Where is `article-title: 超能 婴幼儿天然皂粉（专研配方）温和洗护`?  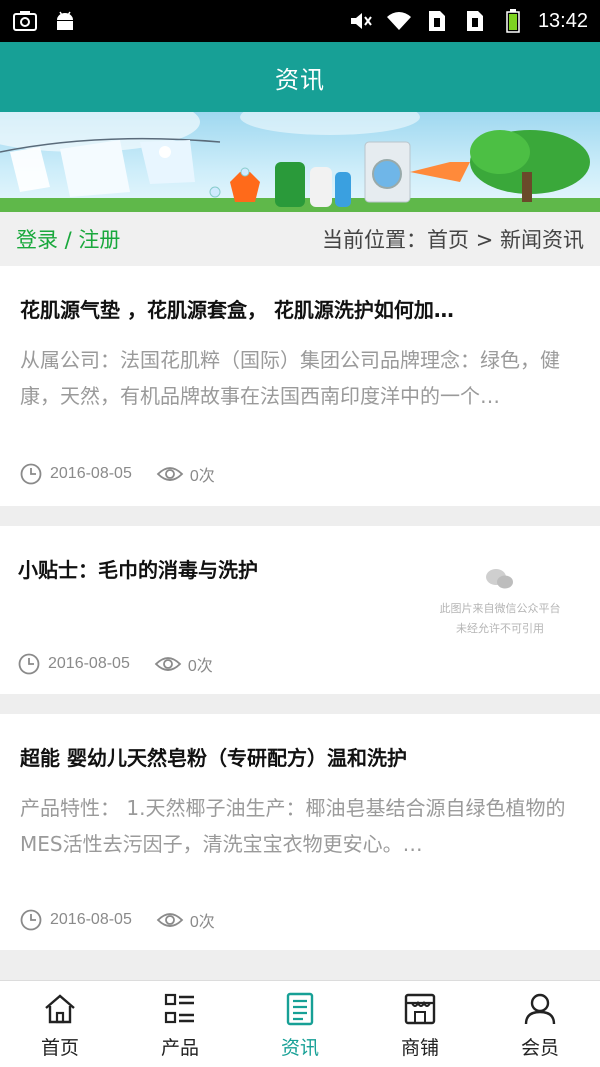
article-title: 超能 婴幼儿天然皂粉（专研配方）温和洗护 is located at coordinates (213, 756).